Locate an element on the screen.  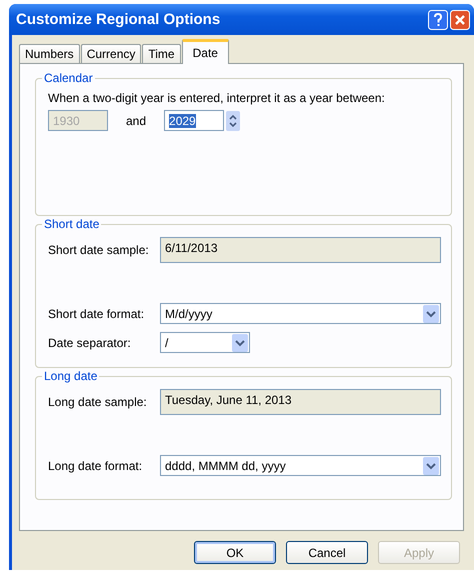
format-dropdown: M/d/yyyy is located at coordinates (300, 313).